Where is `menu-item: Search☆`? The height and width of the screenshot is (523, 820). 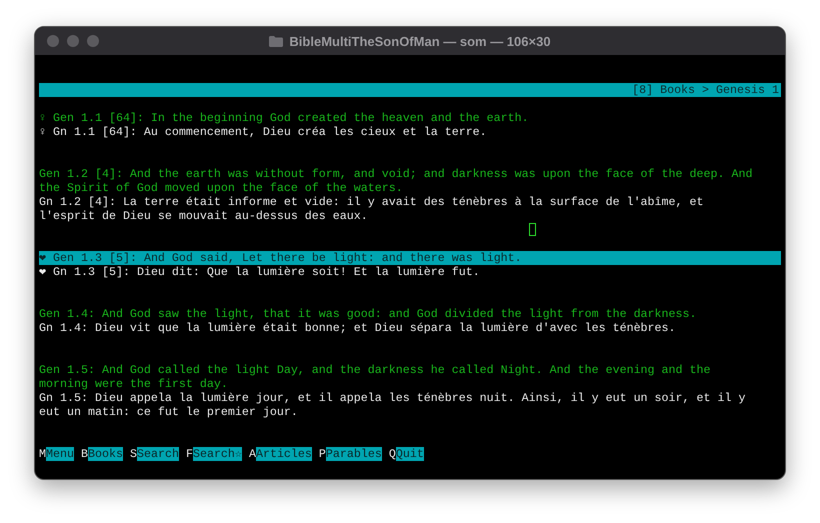
menu-item: Search☆ is located at coordinates (217, 454).